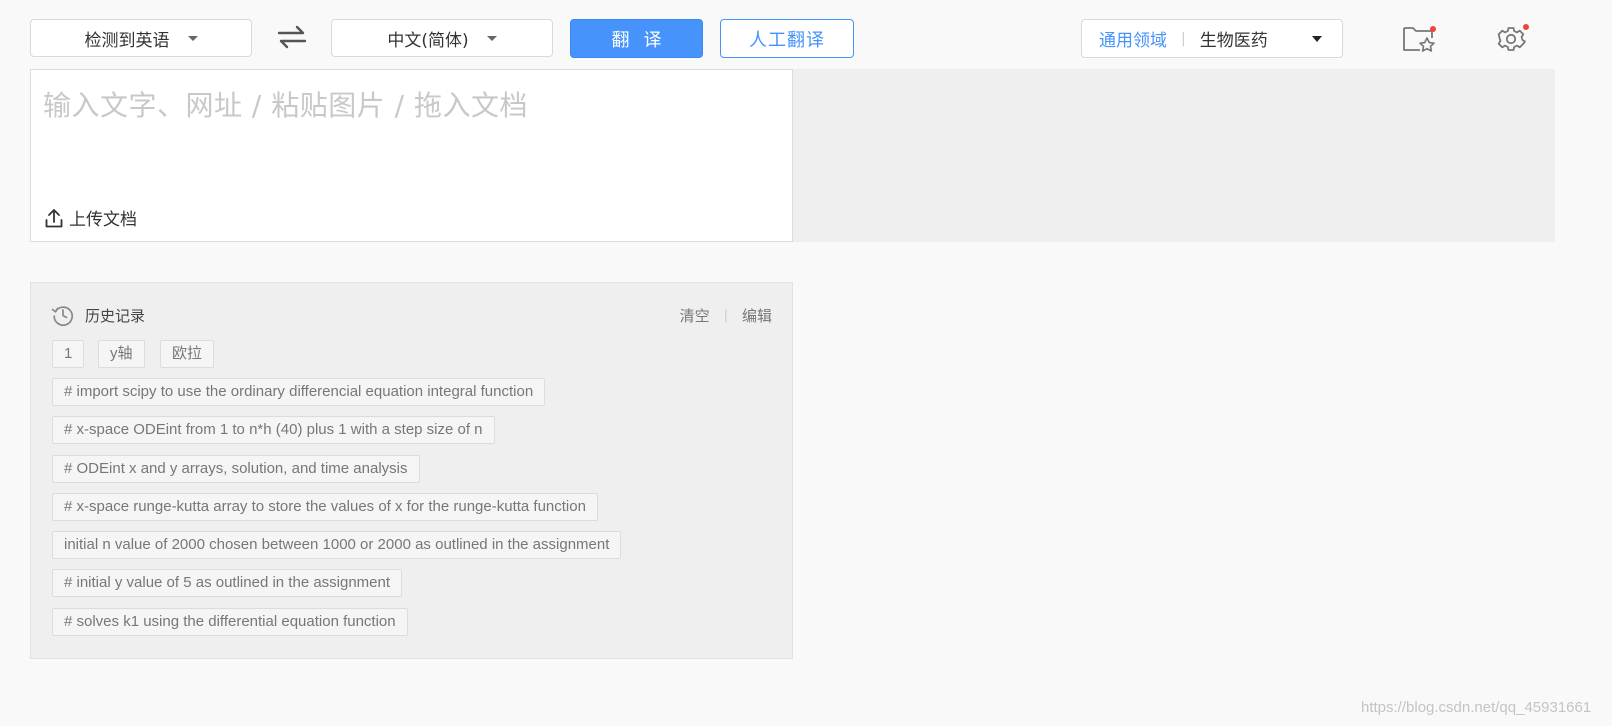 This screenshot has width=1612, height=726. What do you see at coordinates (1513, 38) in the screenshot?
I see `settings-button` at bounding box center [1513, 38].